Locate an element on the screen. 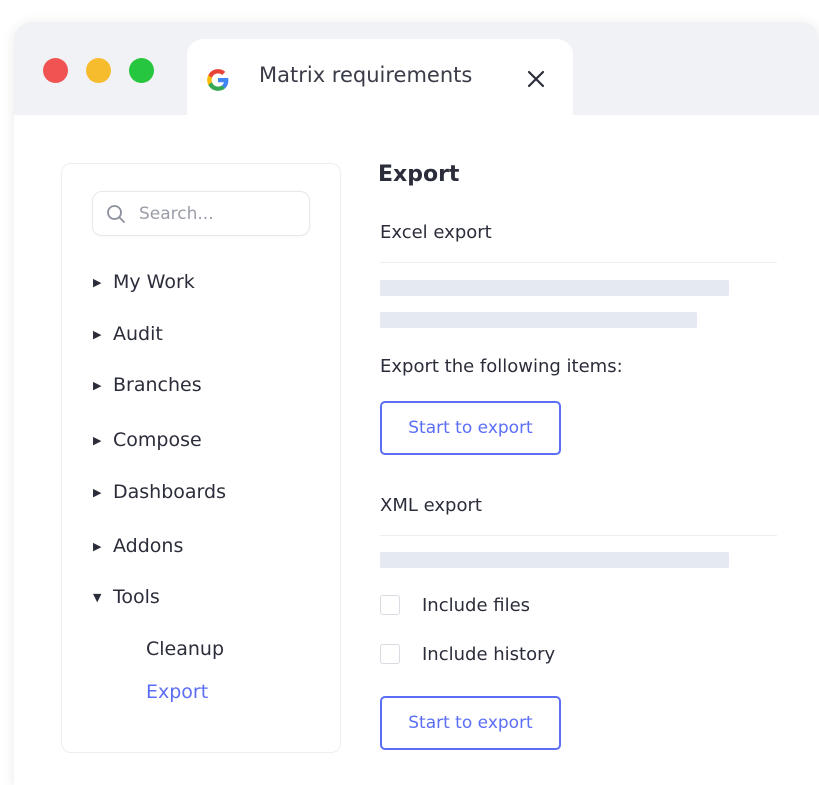 This screenshot has width=819, height=785. tab-title: Matrix requirements is located at coordinates (366, 75).